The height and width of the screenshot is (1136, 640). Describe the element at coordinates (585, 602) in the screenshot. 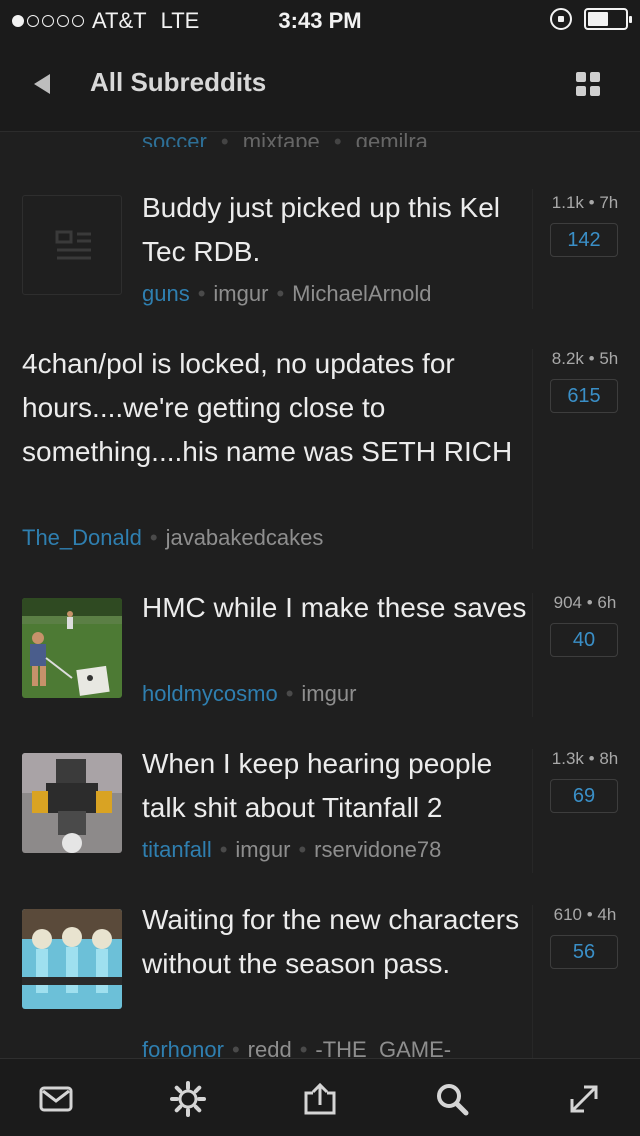

I see `score-age: 904 • 6h` at that location.